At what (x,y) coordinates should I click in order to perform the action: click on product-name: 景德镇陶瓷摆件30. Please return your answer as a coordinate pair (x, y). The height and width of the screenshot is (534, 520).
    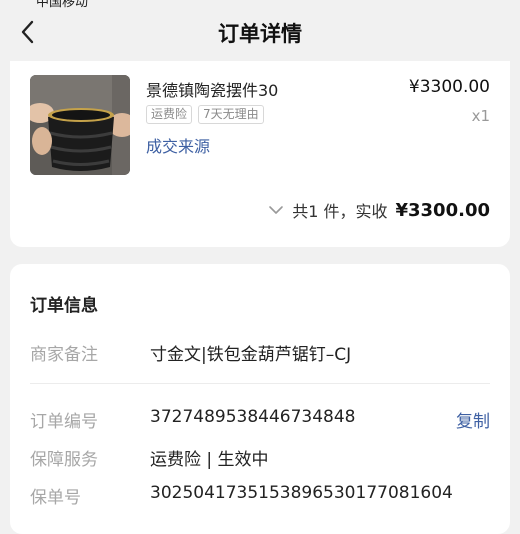
    Looking at the image, I should click on (212, 89).